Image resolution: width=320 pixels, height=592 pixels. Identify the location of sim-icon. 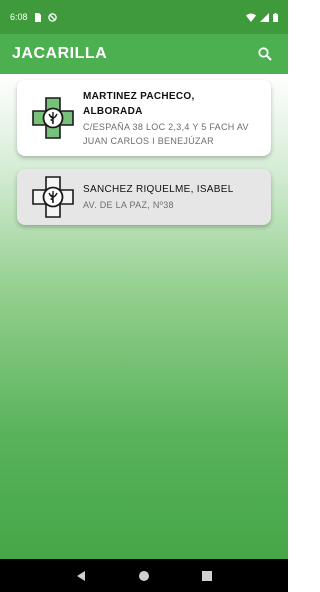
(37, 17).